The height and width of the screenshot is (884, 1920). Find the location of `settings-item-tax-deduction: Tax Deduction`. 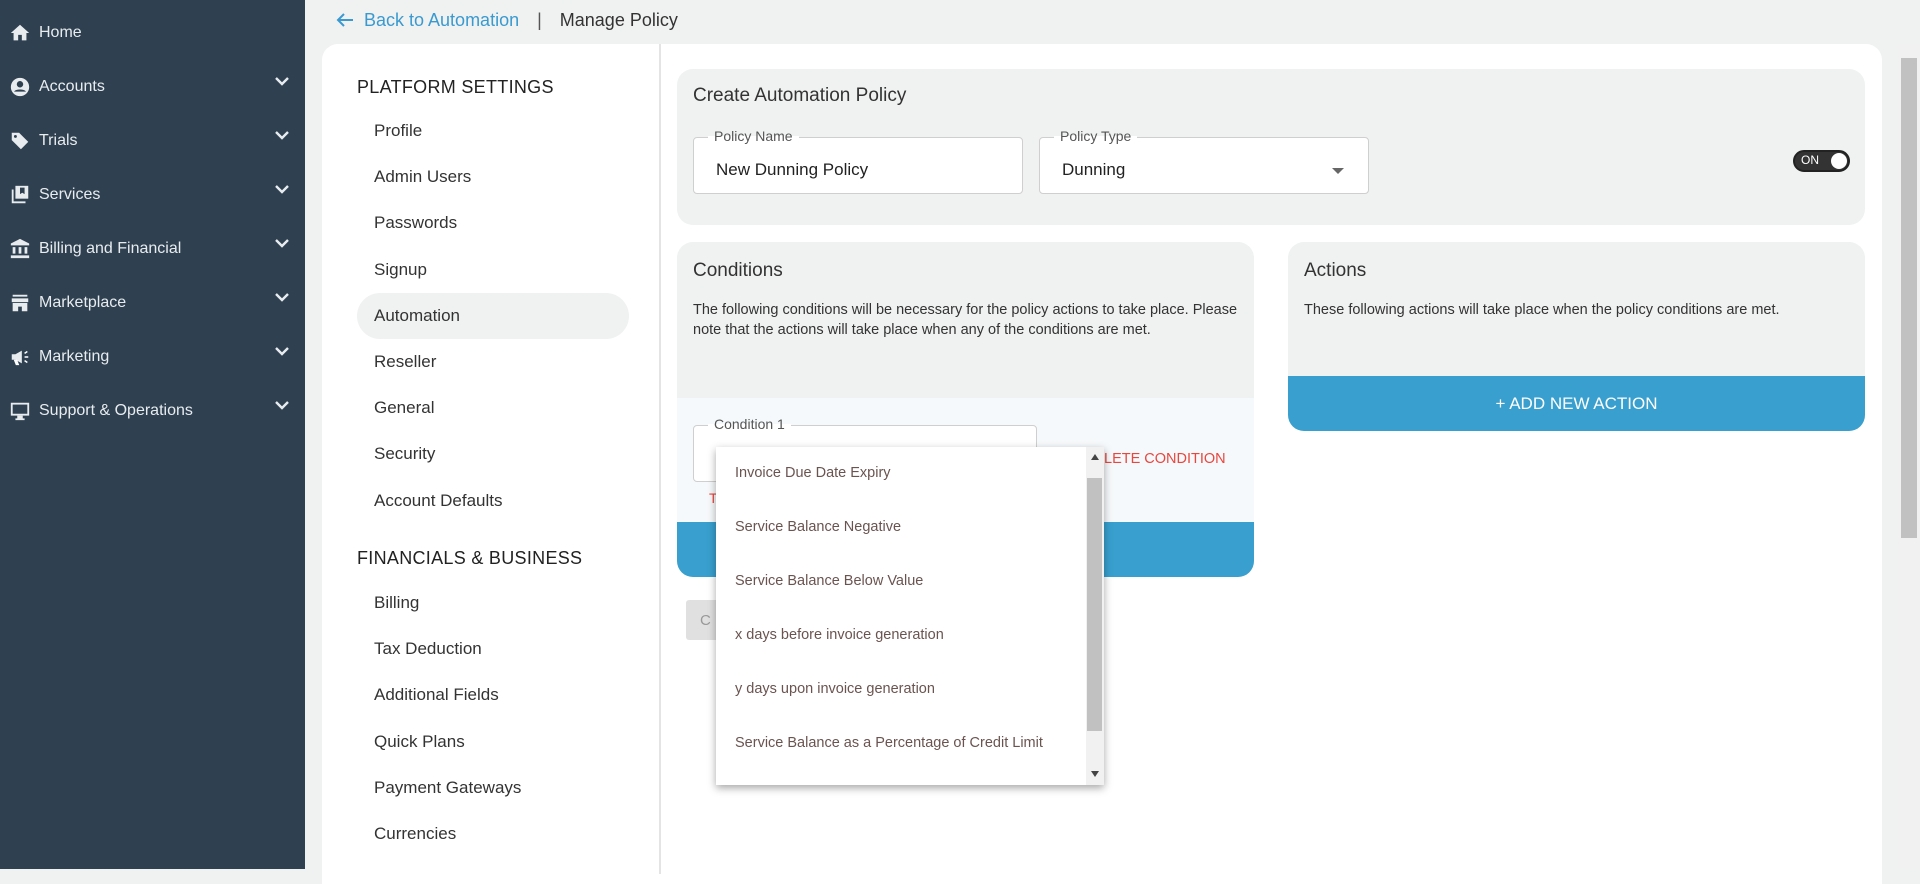

settings-item-tax-deduction: Tax Deduction is located at coordinates (428, 649).